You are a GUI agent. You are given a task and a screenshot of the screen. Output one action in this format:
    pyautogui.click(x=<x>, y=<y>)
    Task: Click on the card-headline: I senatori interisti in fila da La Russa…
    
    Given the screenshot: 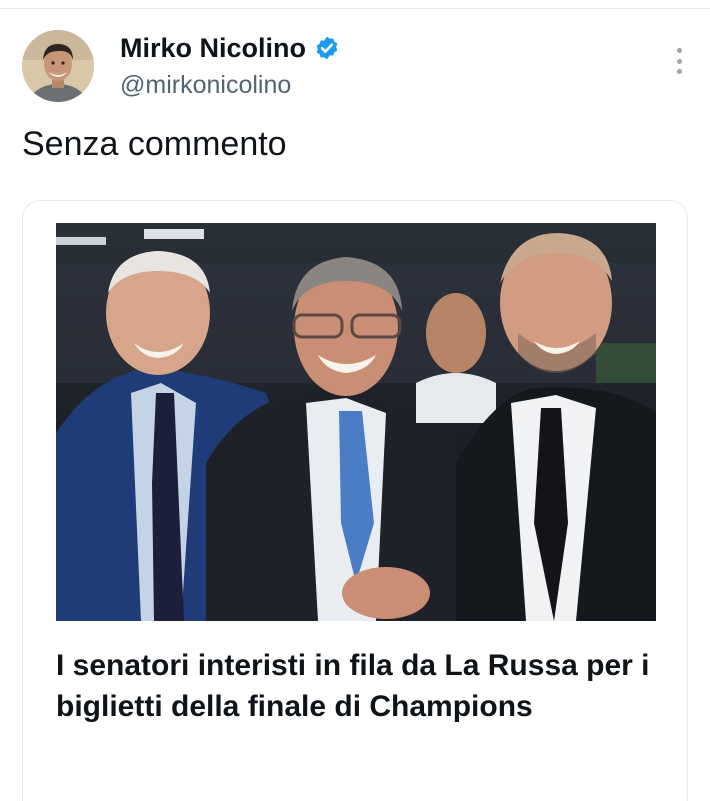 What is the action you would take?
    pyautogui.click(x=356, y=686)
    